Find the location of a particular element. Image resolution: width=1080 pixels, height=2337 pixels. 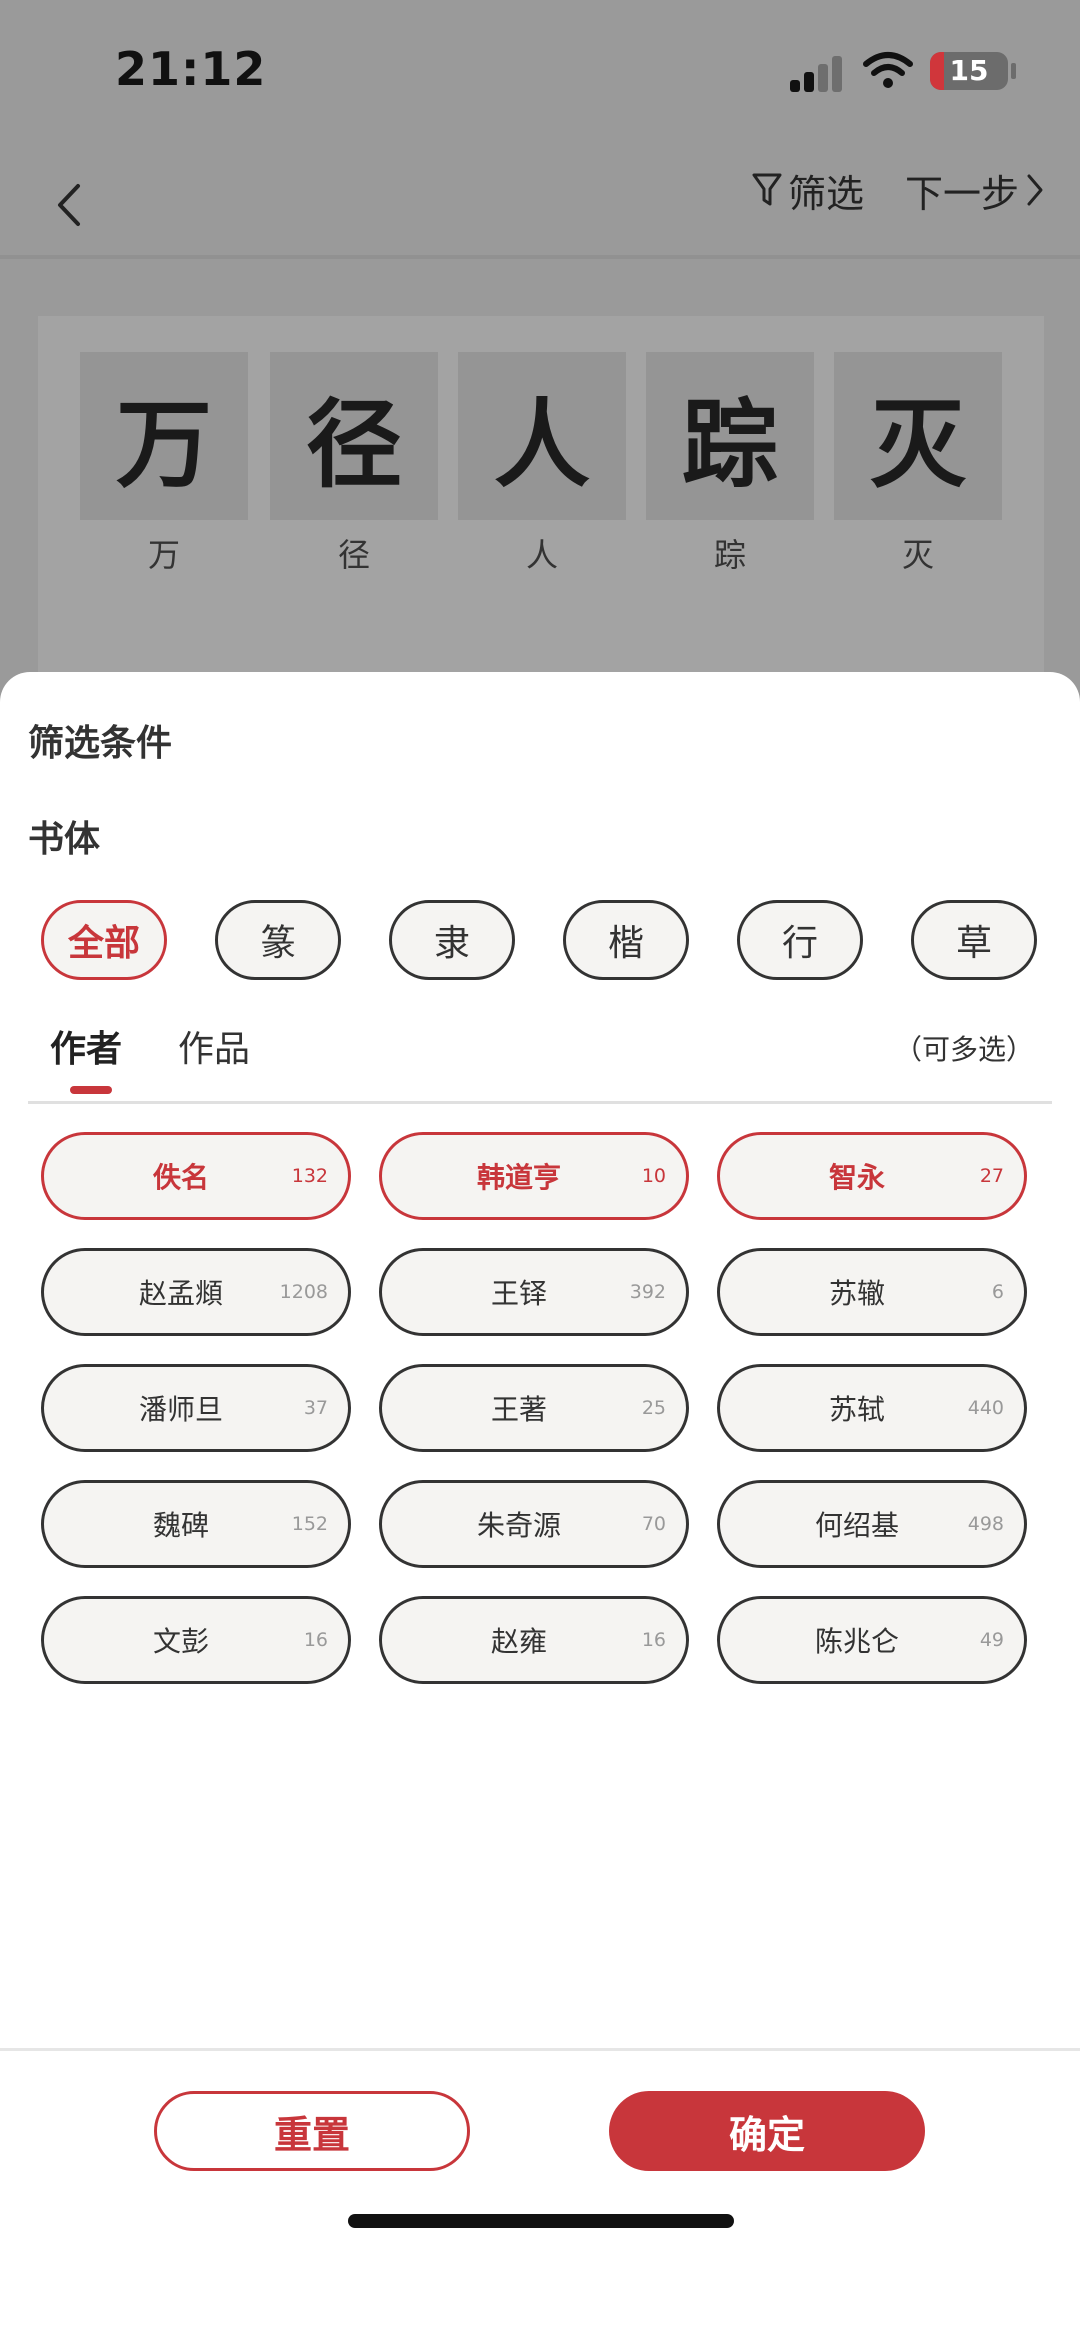

author-count: 25 is located at coordinates (653, 1408).